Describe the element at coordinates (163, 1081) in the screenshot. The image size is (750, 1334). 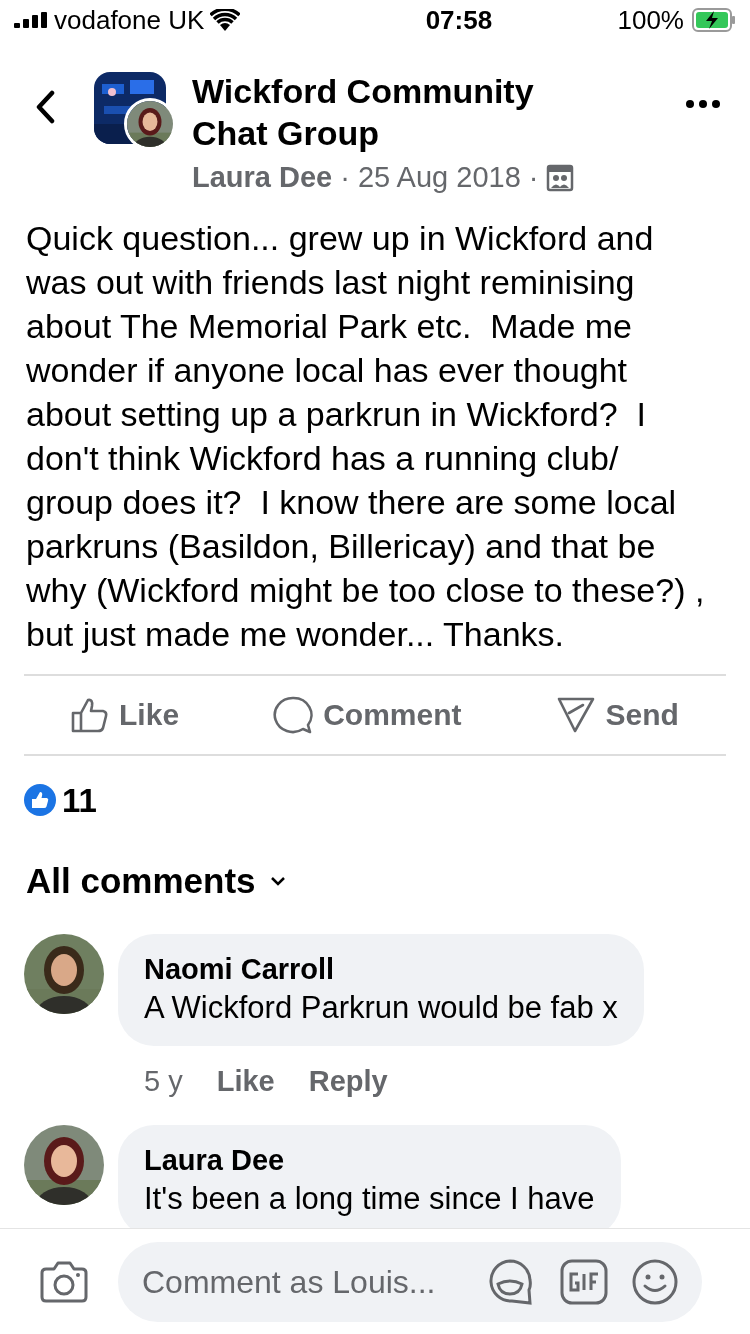
I see `comment-time: 5 y` at that location.